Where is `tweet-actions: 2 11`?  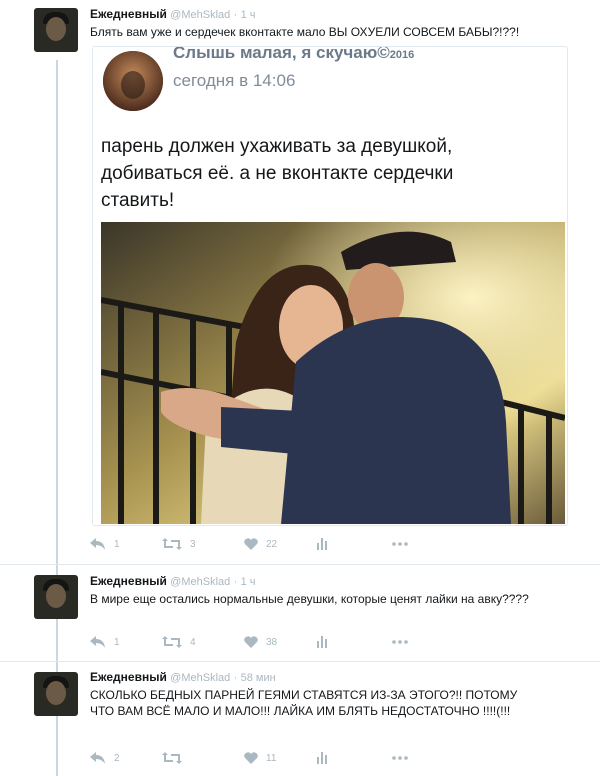
tweet-actions: 2 11 is located at coordinates (260, 758).